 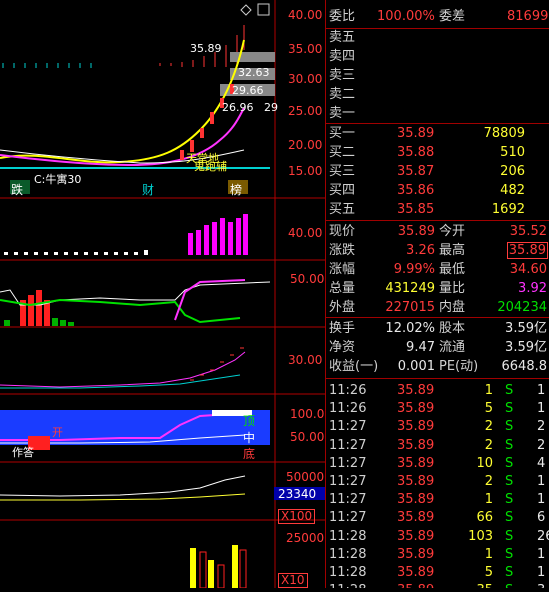 I want to click on tick-row: 11:27 35.89 2 S 1, so click(x=437, y=481).